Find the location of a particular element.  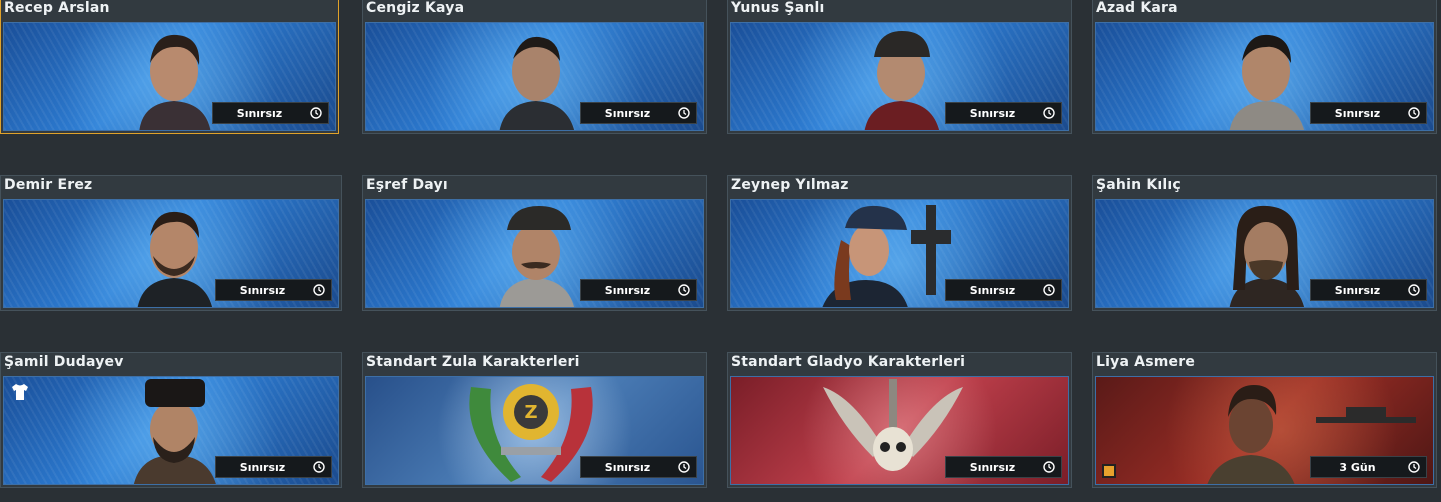

duration-badge: 3 Gün is located at coordinates (1368, 467).